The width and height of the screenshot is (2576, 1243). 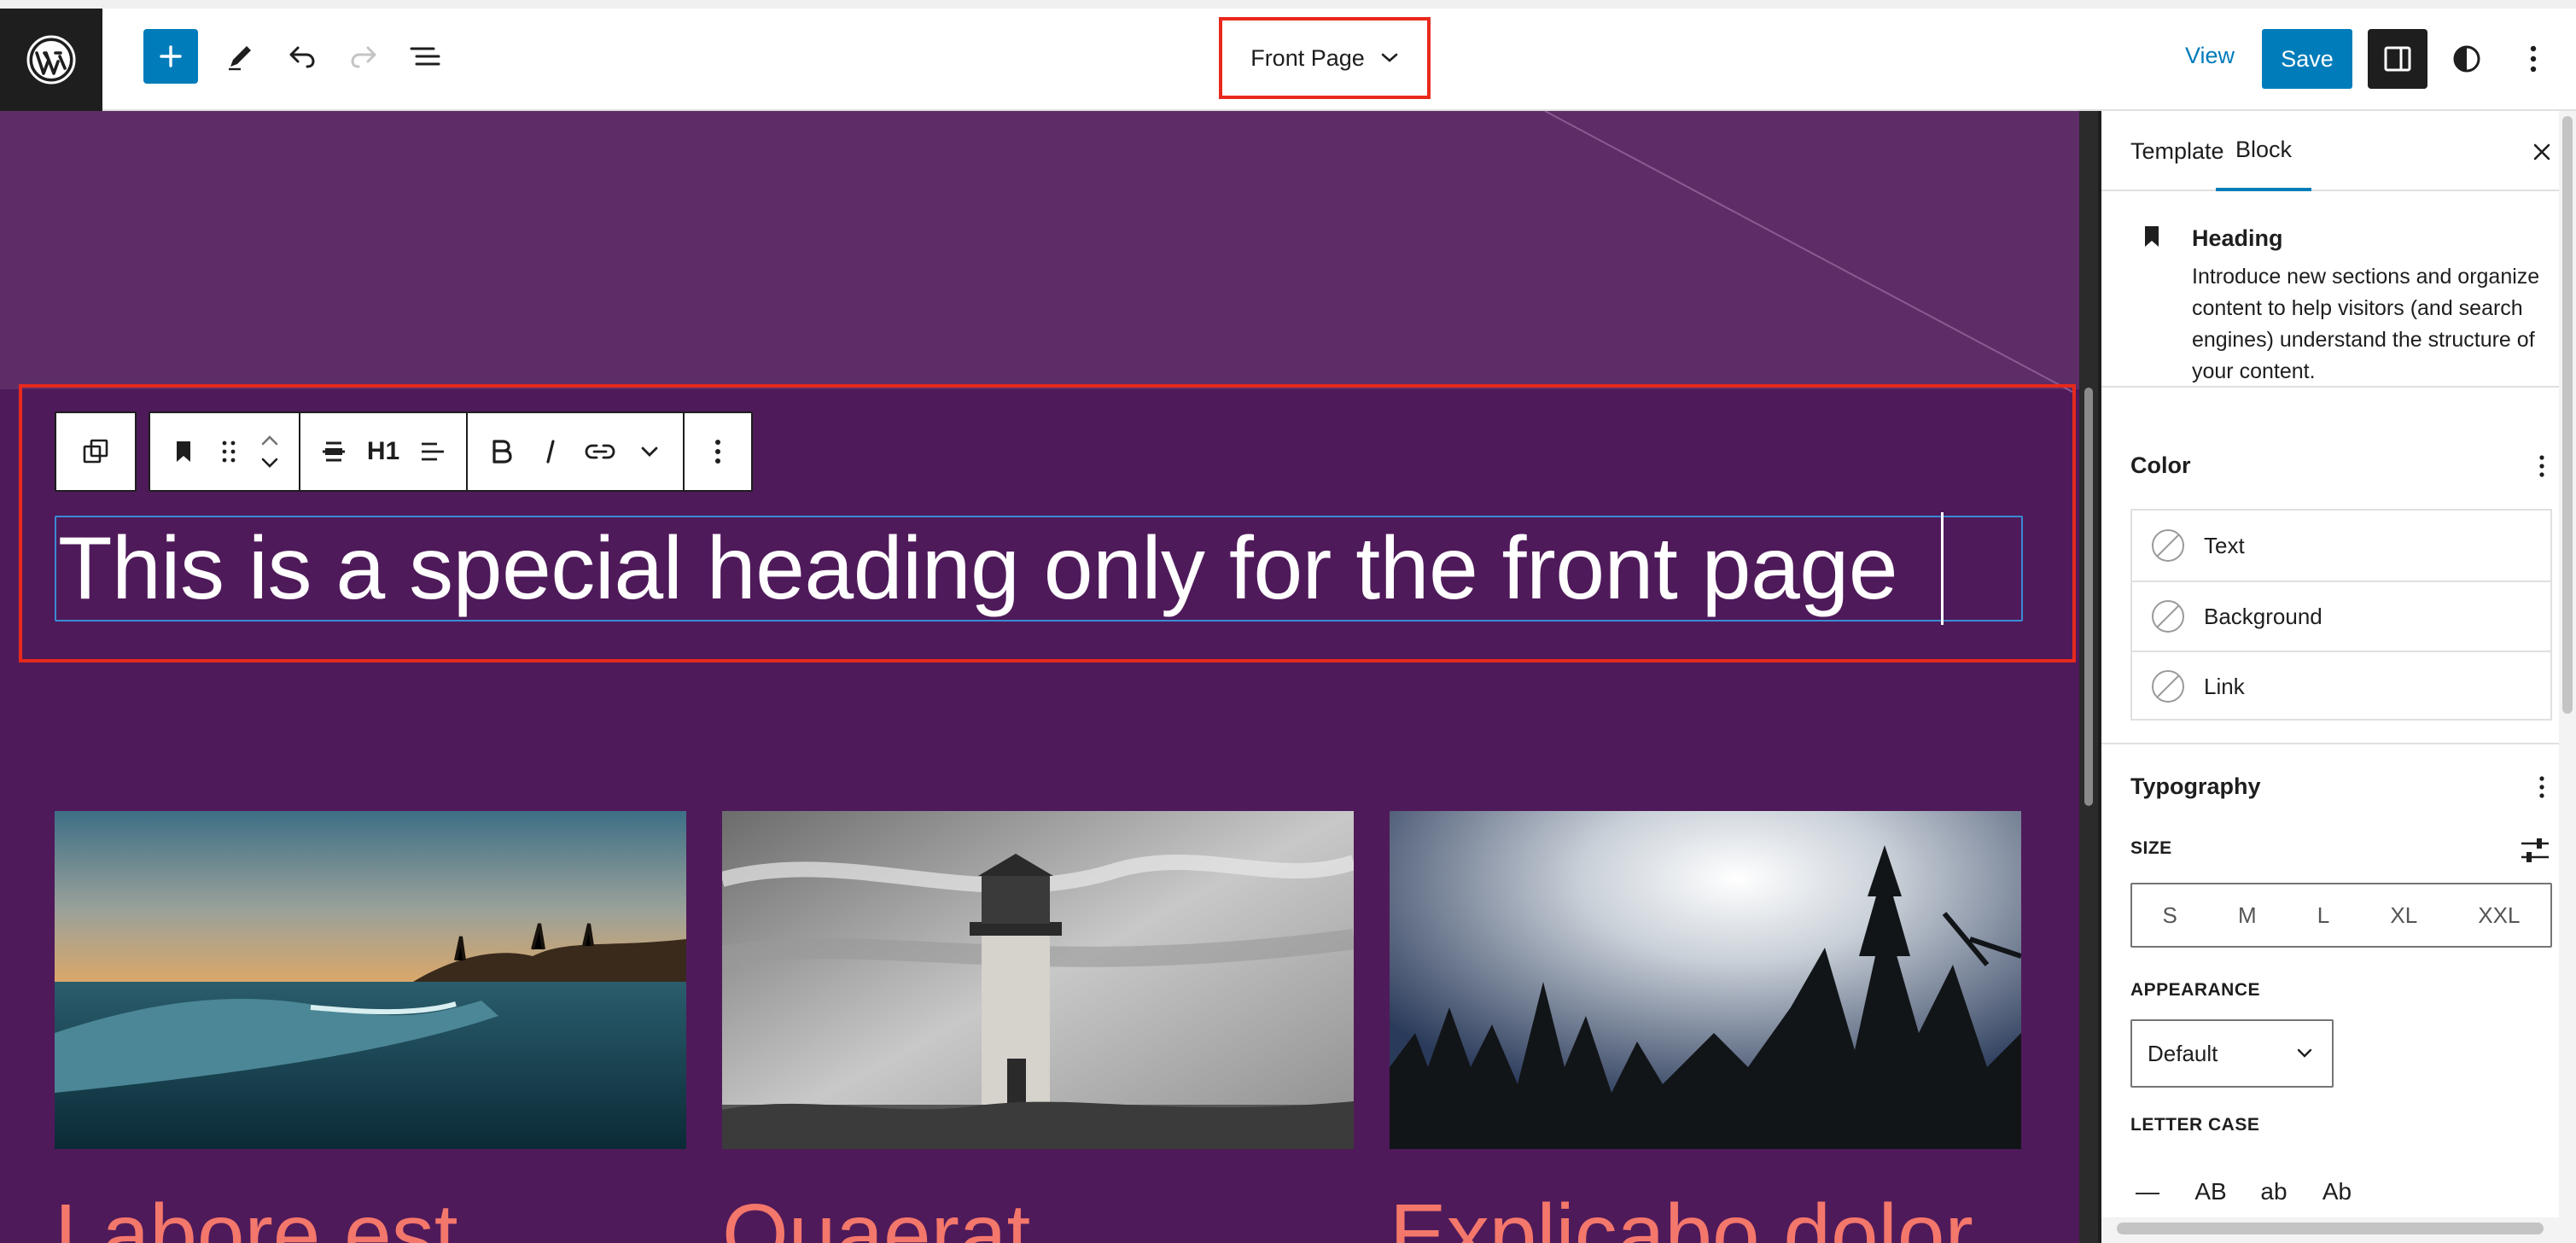 I want to click on heading-level-button: H1, so click(x=383, y=451).